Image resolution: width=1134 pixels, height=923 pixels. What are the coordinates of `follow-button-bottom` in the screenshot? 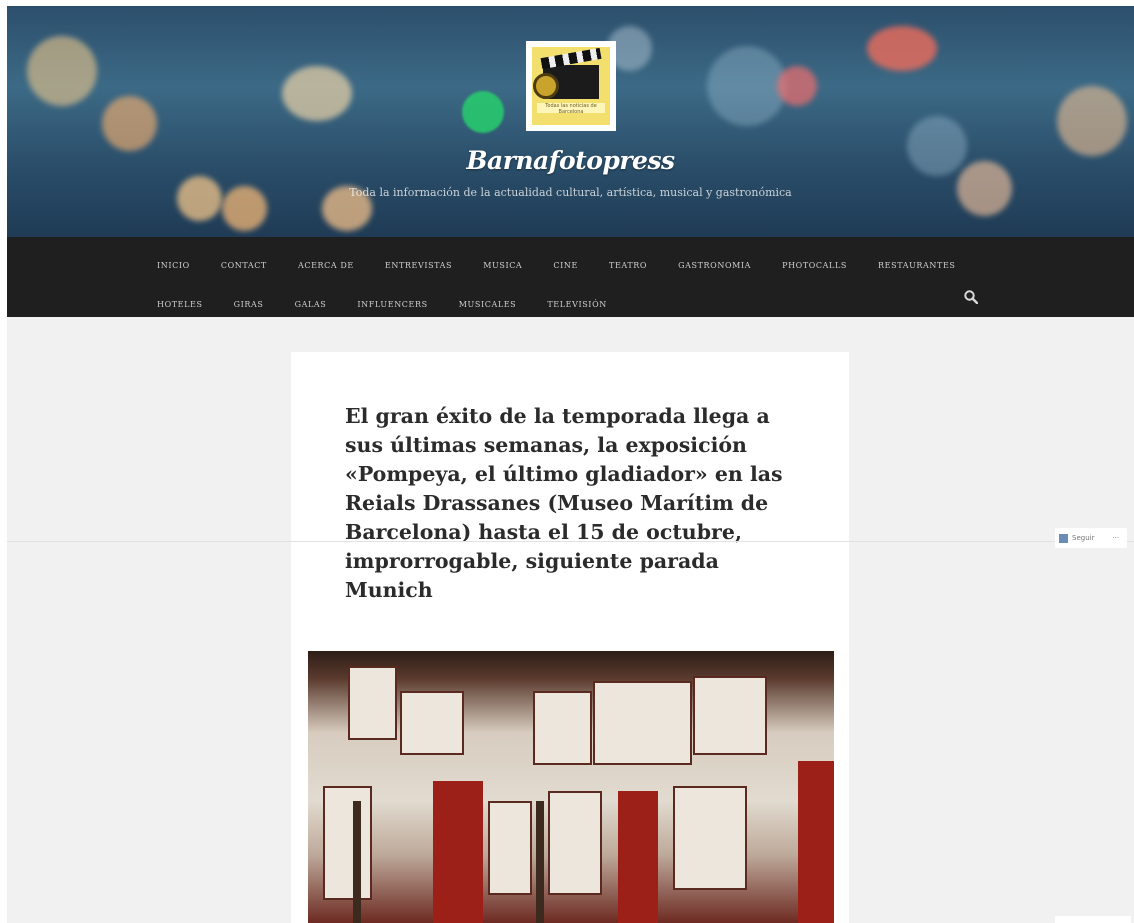 It's located at (1093, 919).